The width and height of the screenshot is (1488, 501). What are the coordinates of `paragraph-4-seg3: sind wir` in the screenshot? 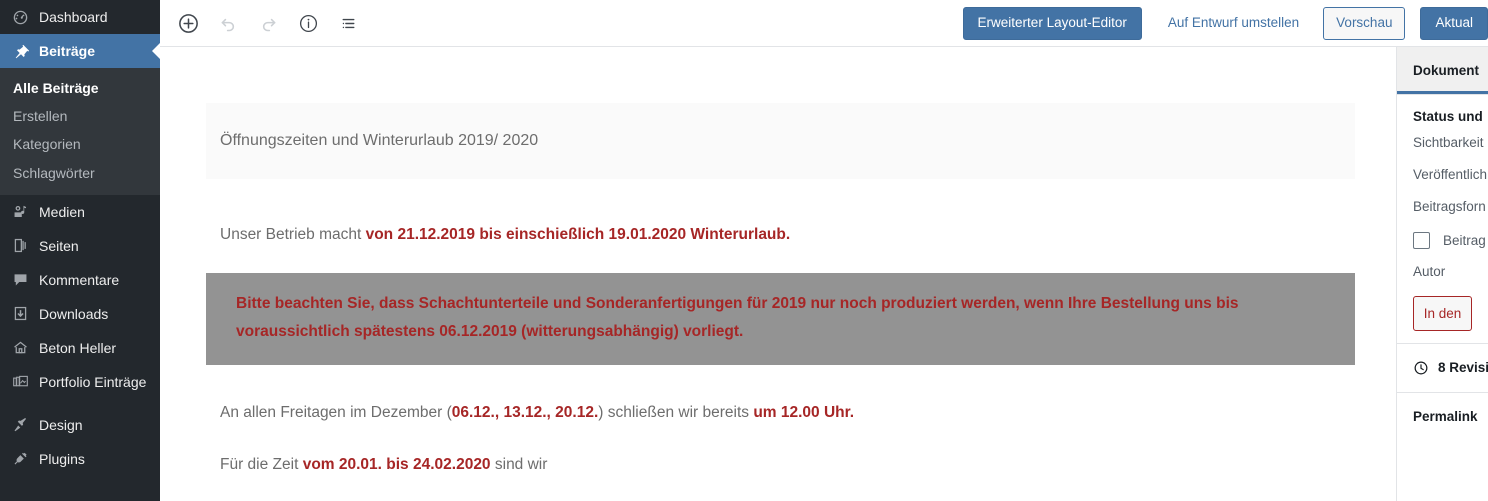 It's located at (519, 465).